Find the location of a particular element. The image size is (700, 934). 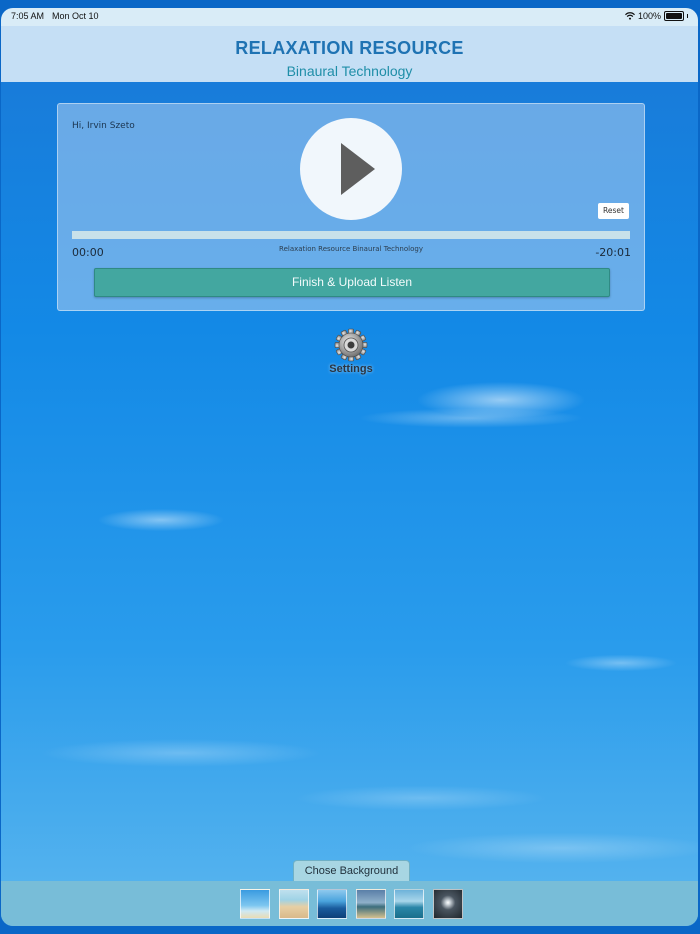

wifi-icon is located at coordinates (630, 16).